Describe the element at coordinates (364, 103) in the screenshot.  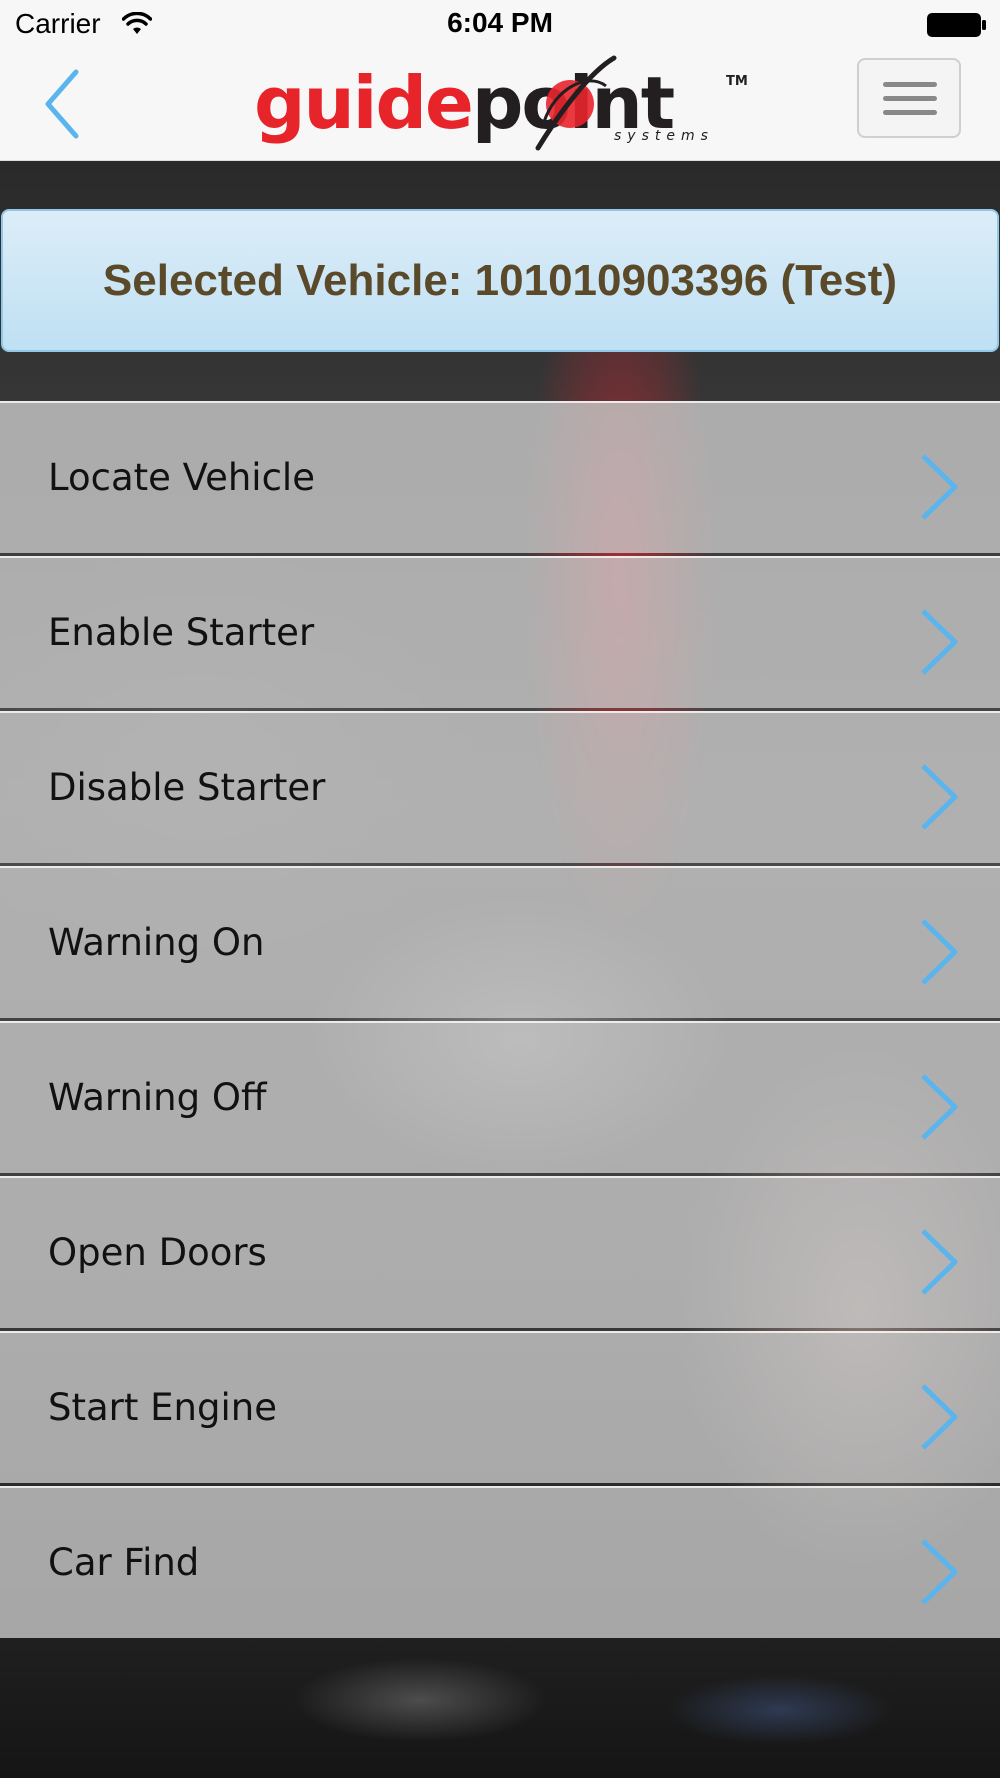
I see `logo-guide-text: guide` at that location.